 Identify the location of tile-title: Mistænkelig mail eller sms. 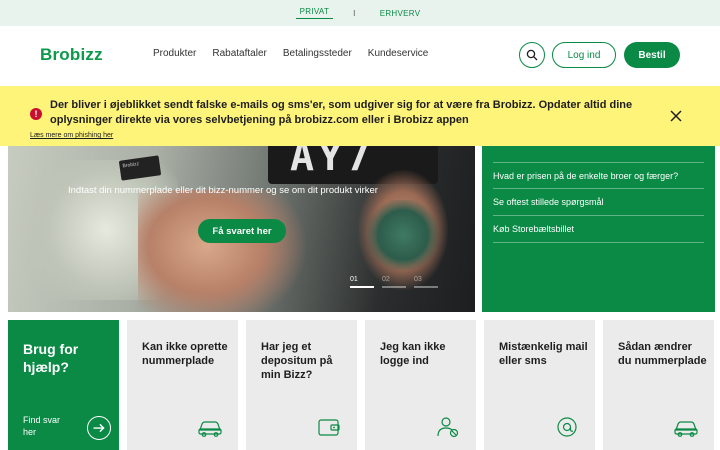
(543, 354).